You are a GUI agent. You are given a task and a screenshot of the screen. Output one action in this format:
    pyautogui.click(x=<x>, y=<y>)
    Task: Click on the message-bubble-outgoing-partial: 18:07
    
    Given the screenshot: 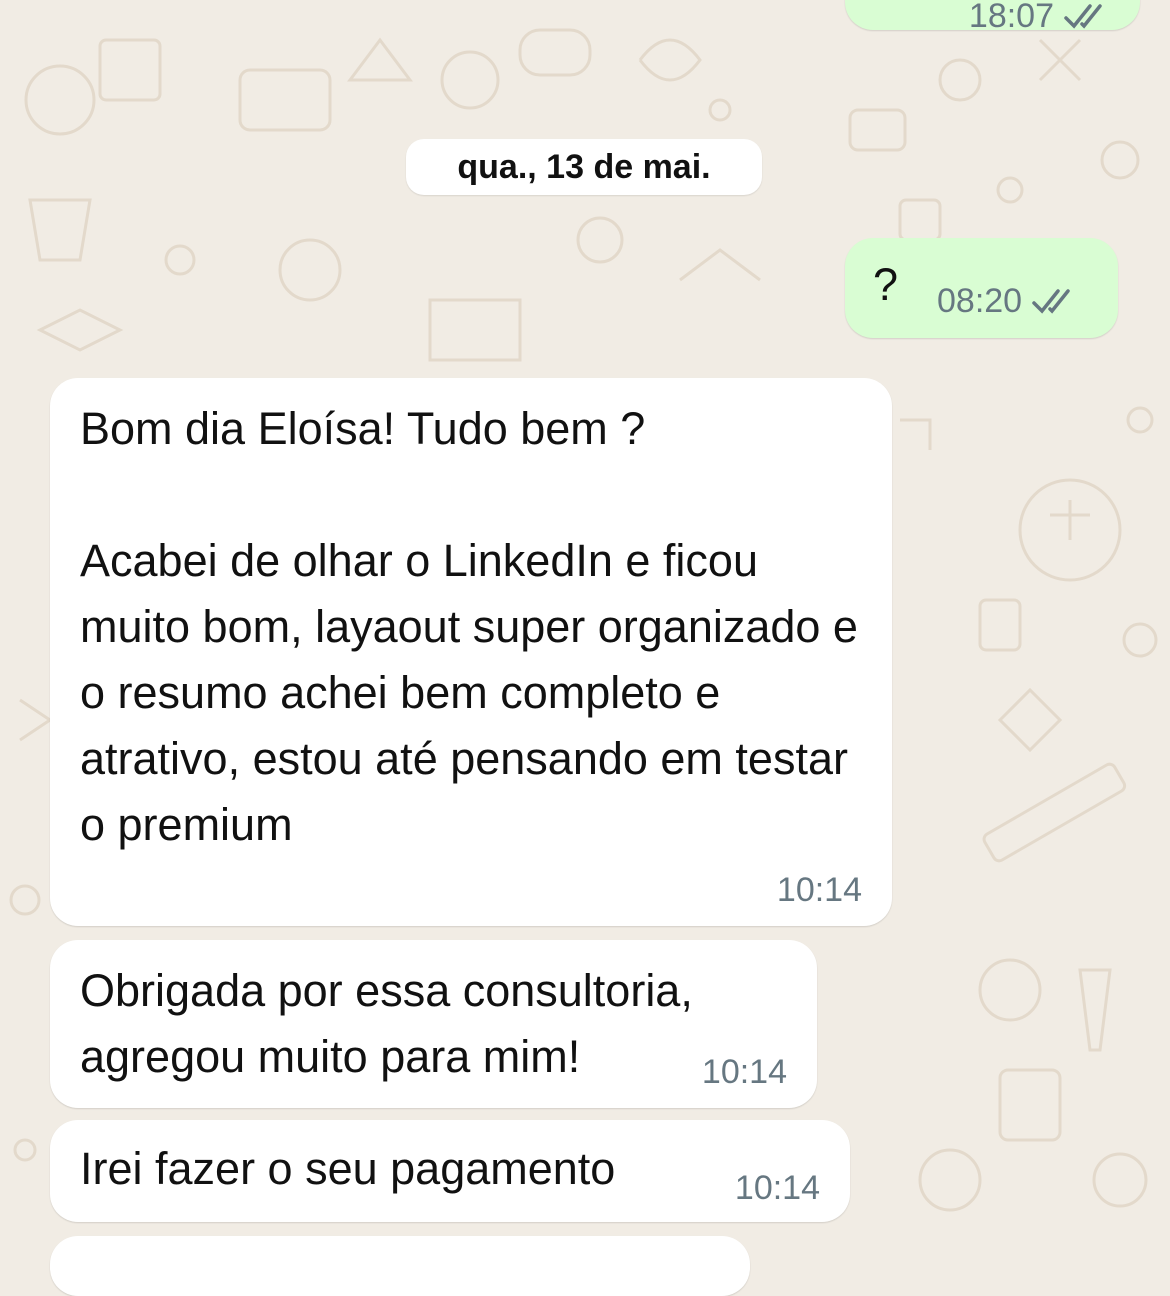 What is the action you would take?
    pyautogui.click(x=992, y=17)
    